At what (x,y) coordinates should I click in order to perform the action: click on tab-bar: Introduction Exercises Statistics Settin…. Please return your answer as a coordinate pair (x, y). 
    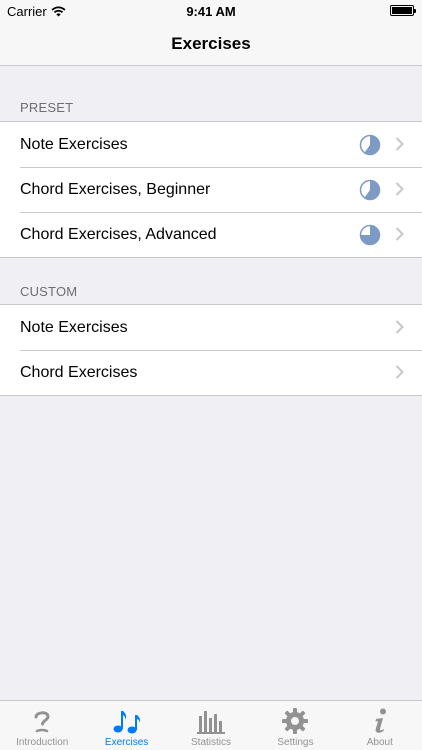
    Looking at the image, I should click on (211, 725).